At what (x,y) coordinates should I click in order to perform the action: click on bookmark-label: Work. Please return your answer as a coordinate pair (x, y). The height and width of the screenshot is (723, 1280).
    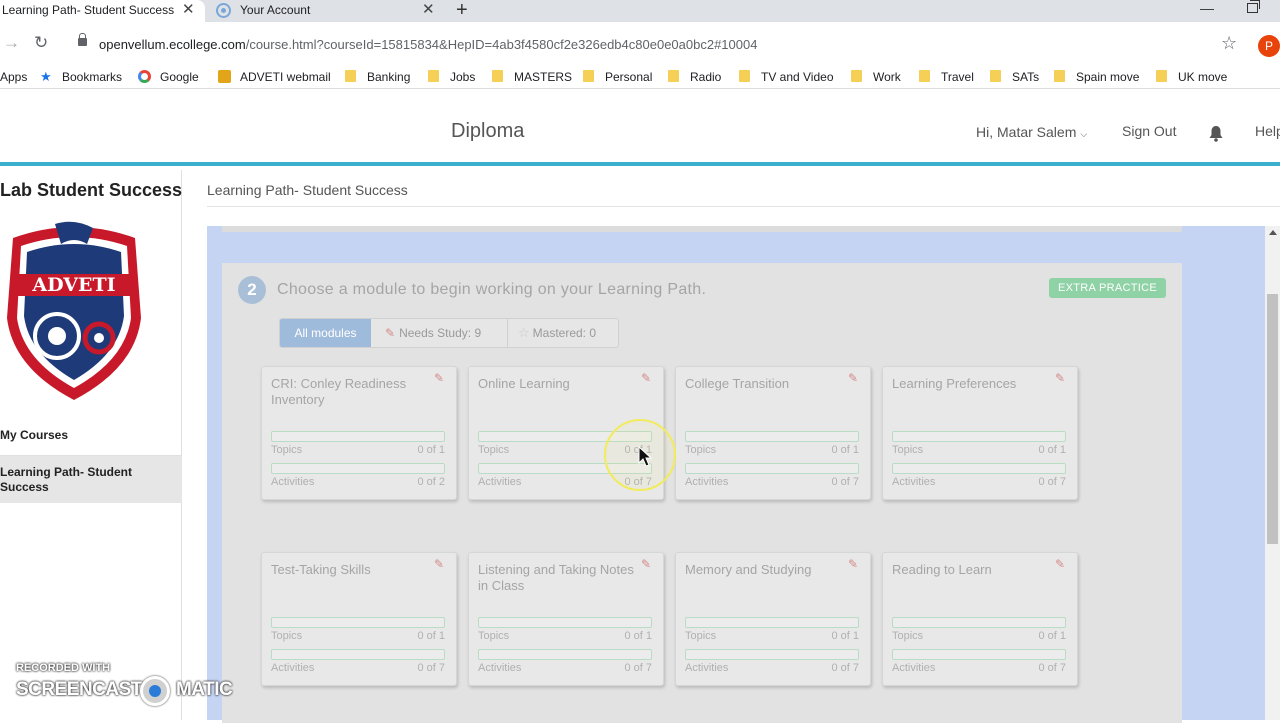
    Looking at the image, I should click on (887, 77).